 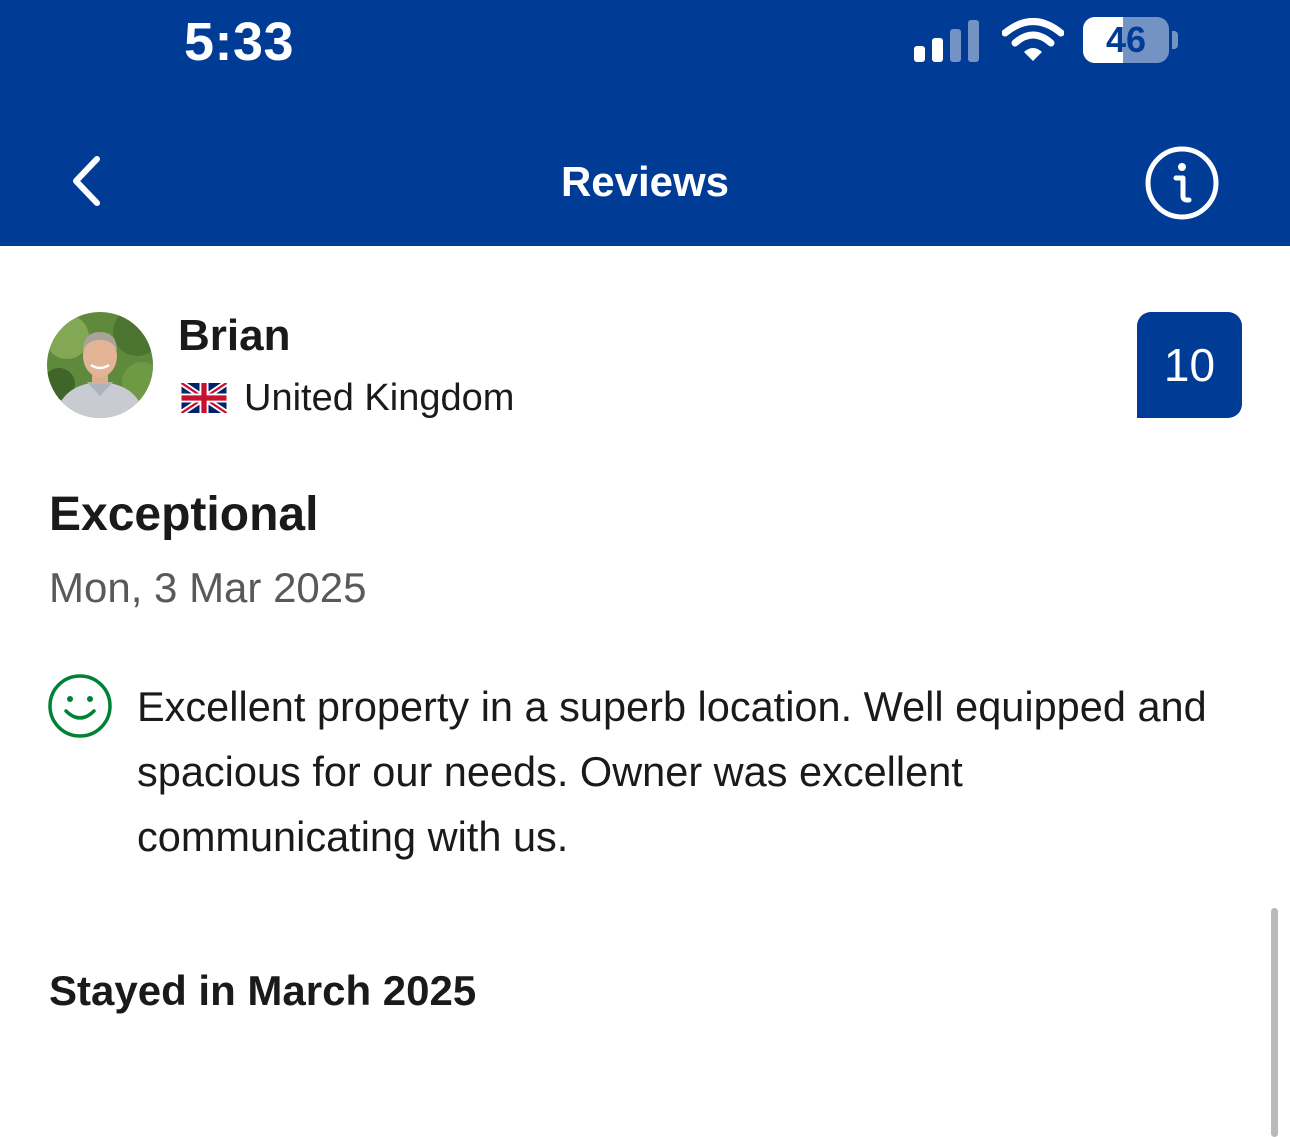 What do you see at coordinates (1274, 1022) in the screenshot?
I see `scrollbar` at bounding box center [1274, 1022].